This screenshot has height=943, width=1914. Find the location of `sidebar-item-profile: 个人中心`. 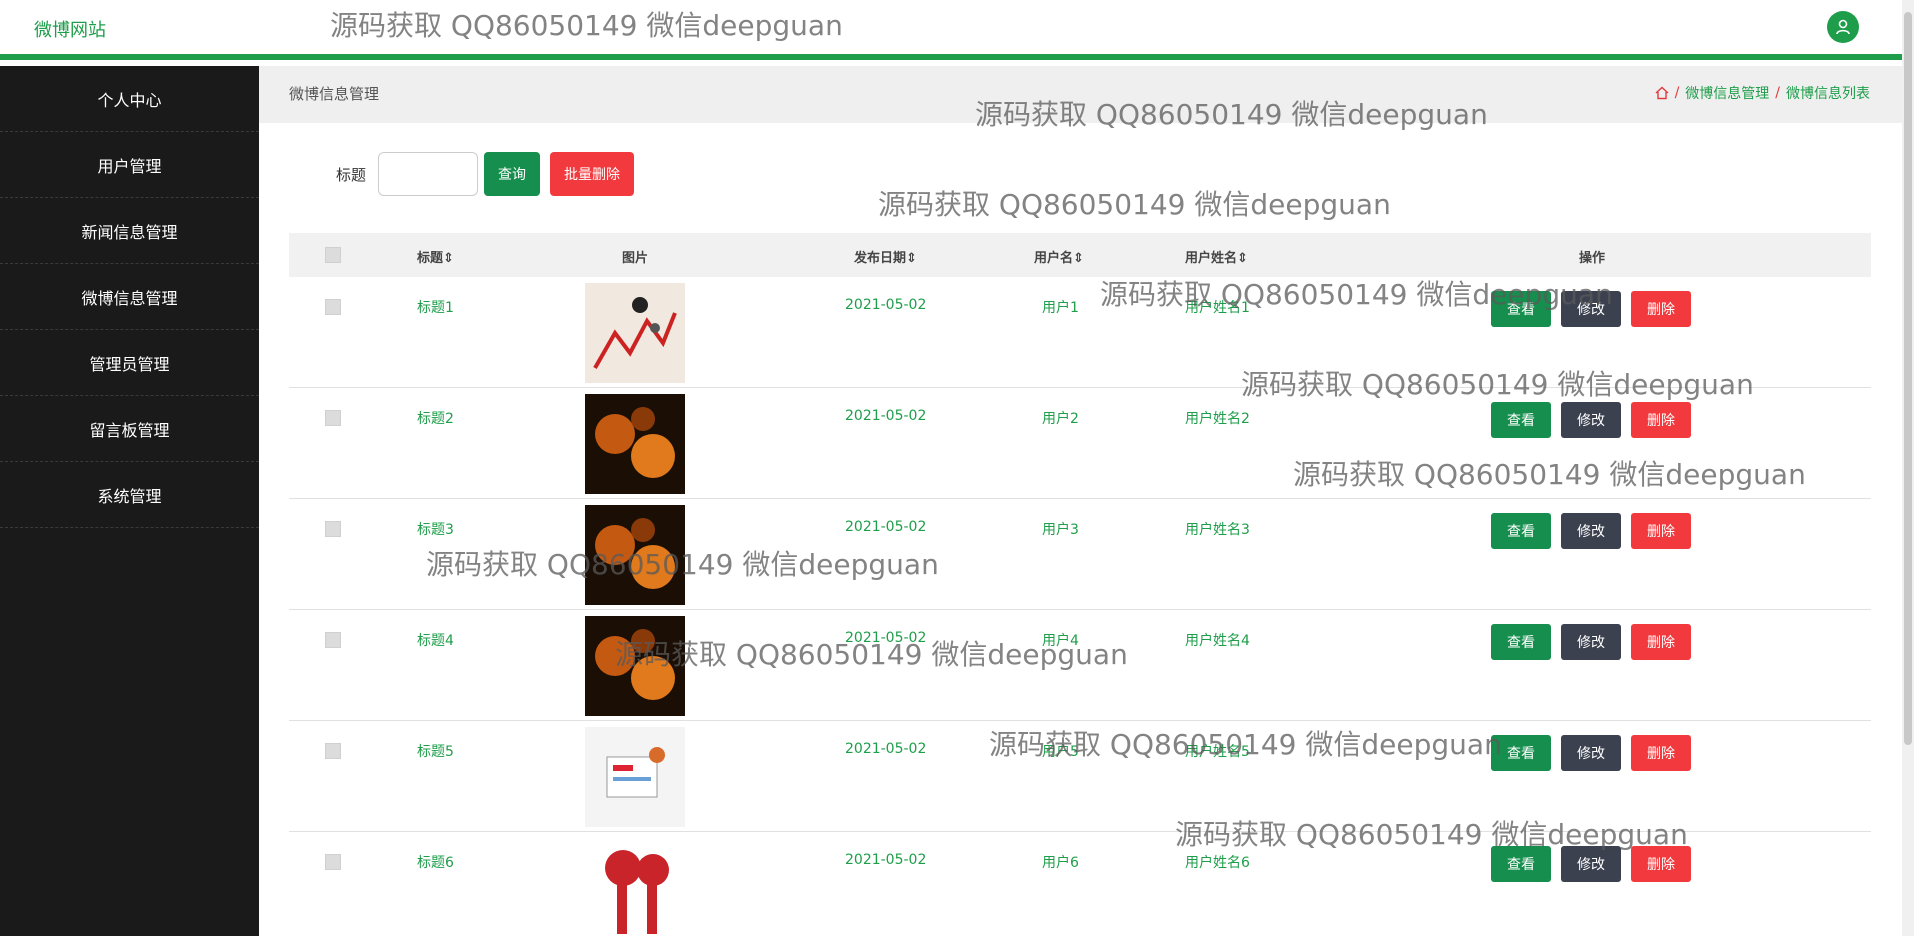

sidebar-item-profile: 个人中心 is located at coordinates (129, 99).